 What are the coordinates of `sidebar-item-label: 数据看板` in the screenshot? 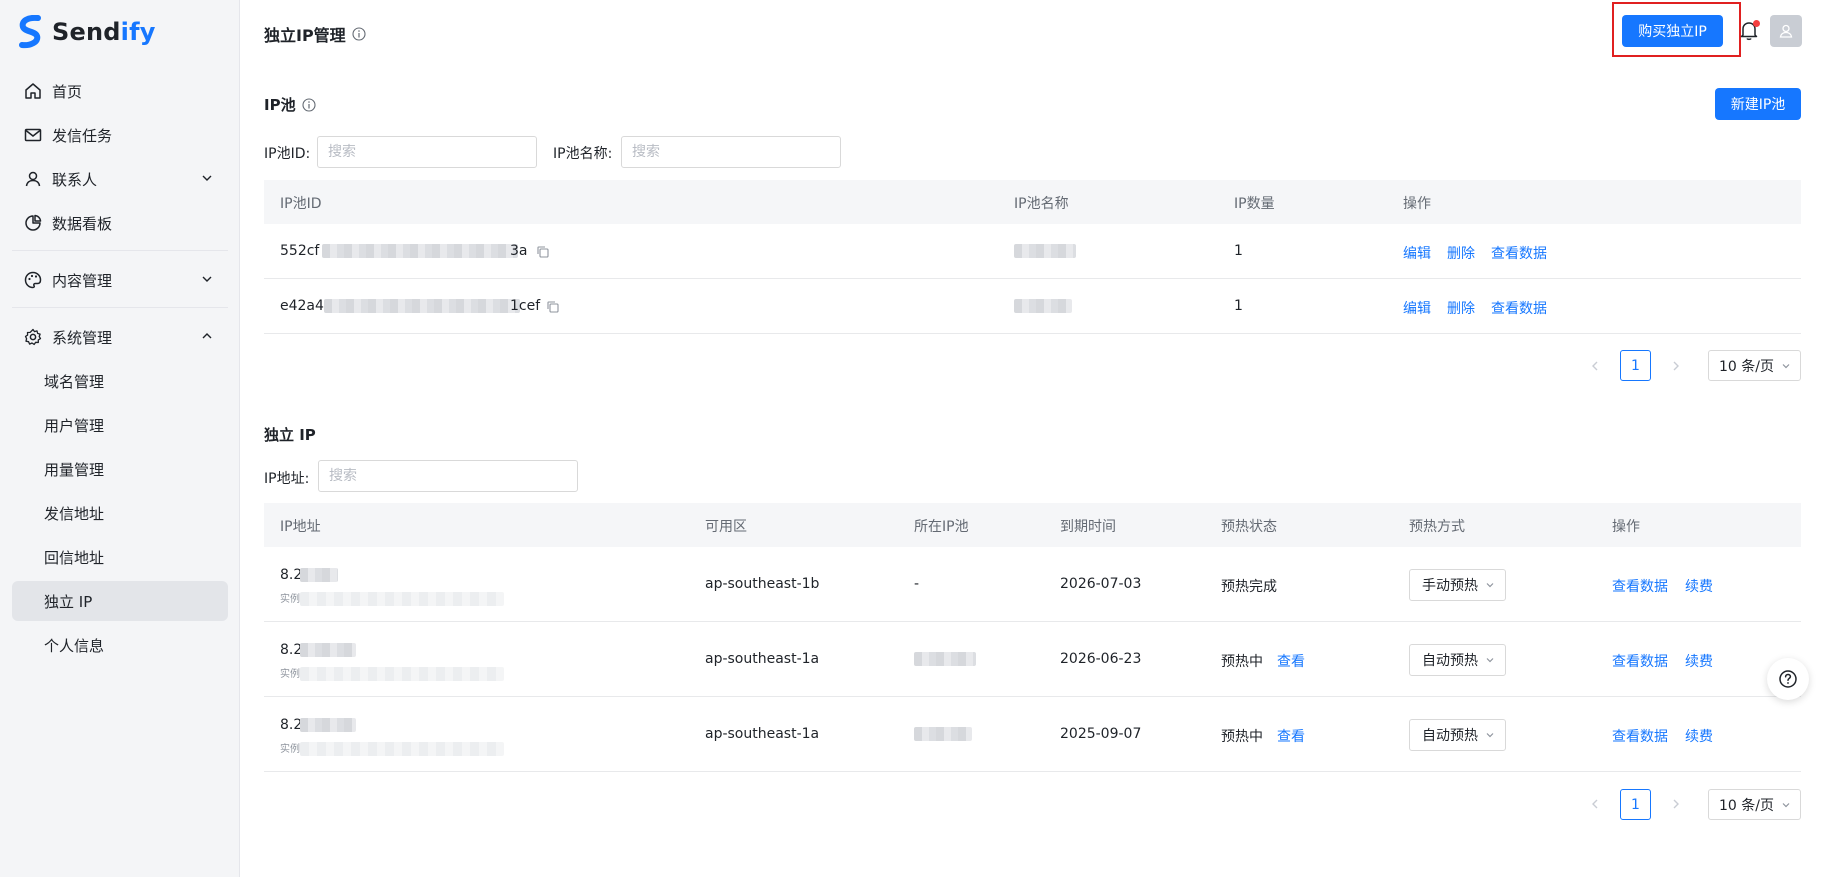 It's located at (82, 223).